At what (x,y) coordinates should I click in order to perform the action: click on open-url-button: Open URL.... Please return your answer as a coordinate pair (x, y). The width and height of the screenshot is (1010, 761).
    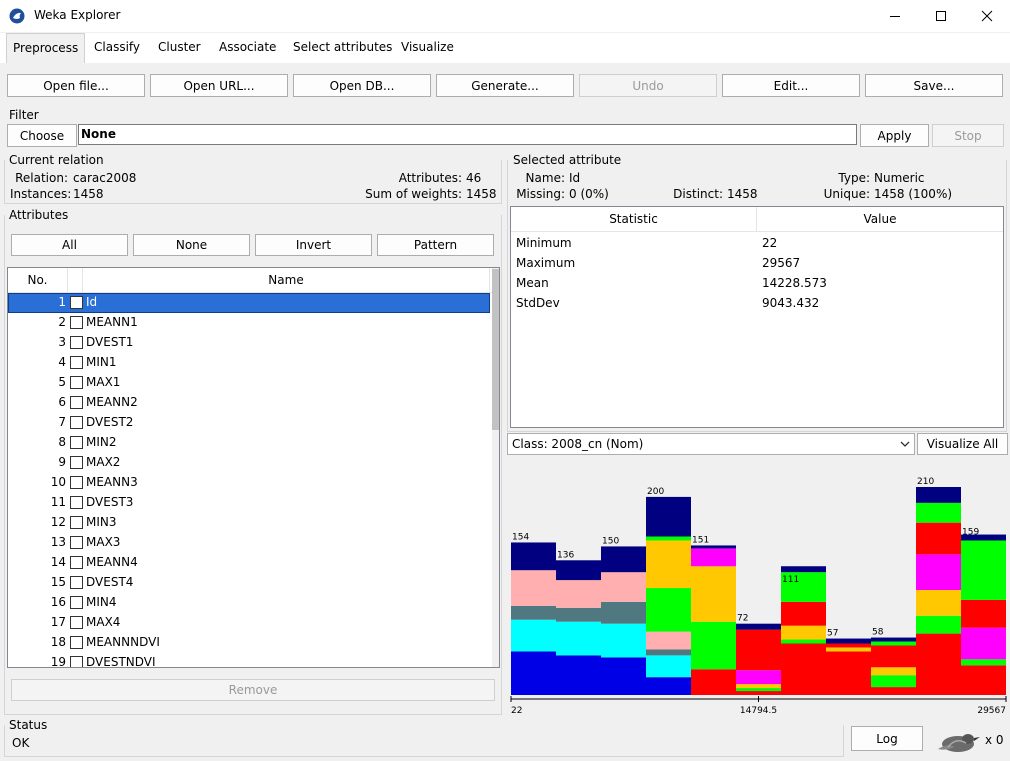
    Looking at the image, I should click on (219, 85).